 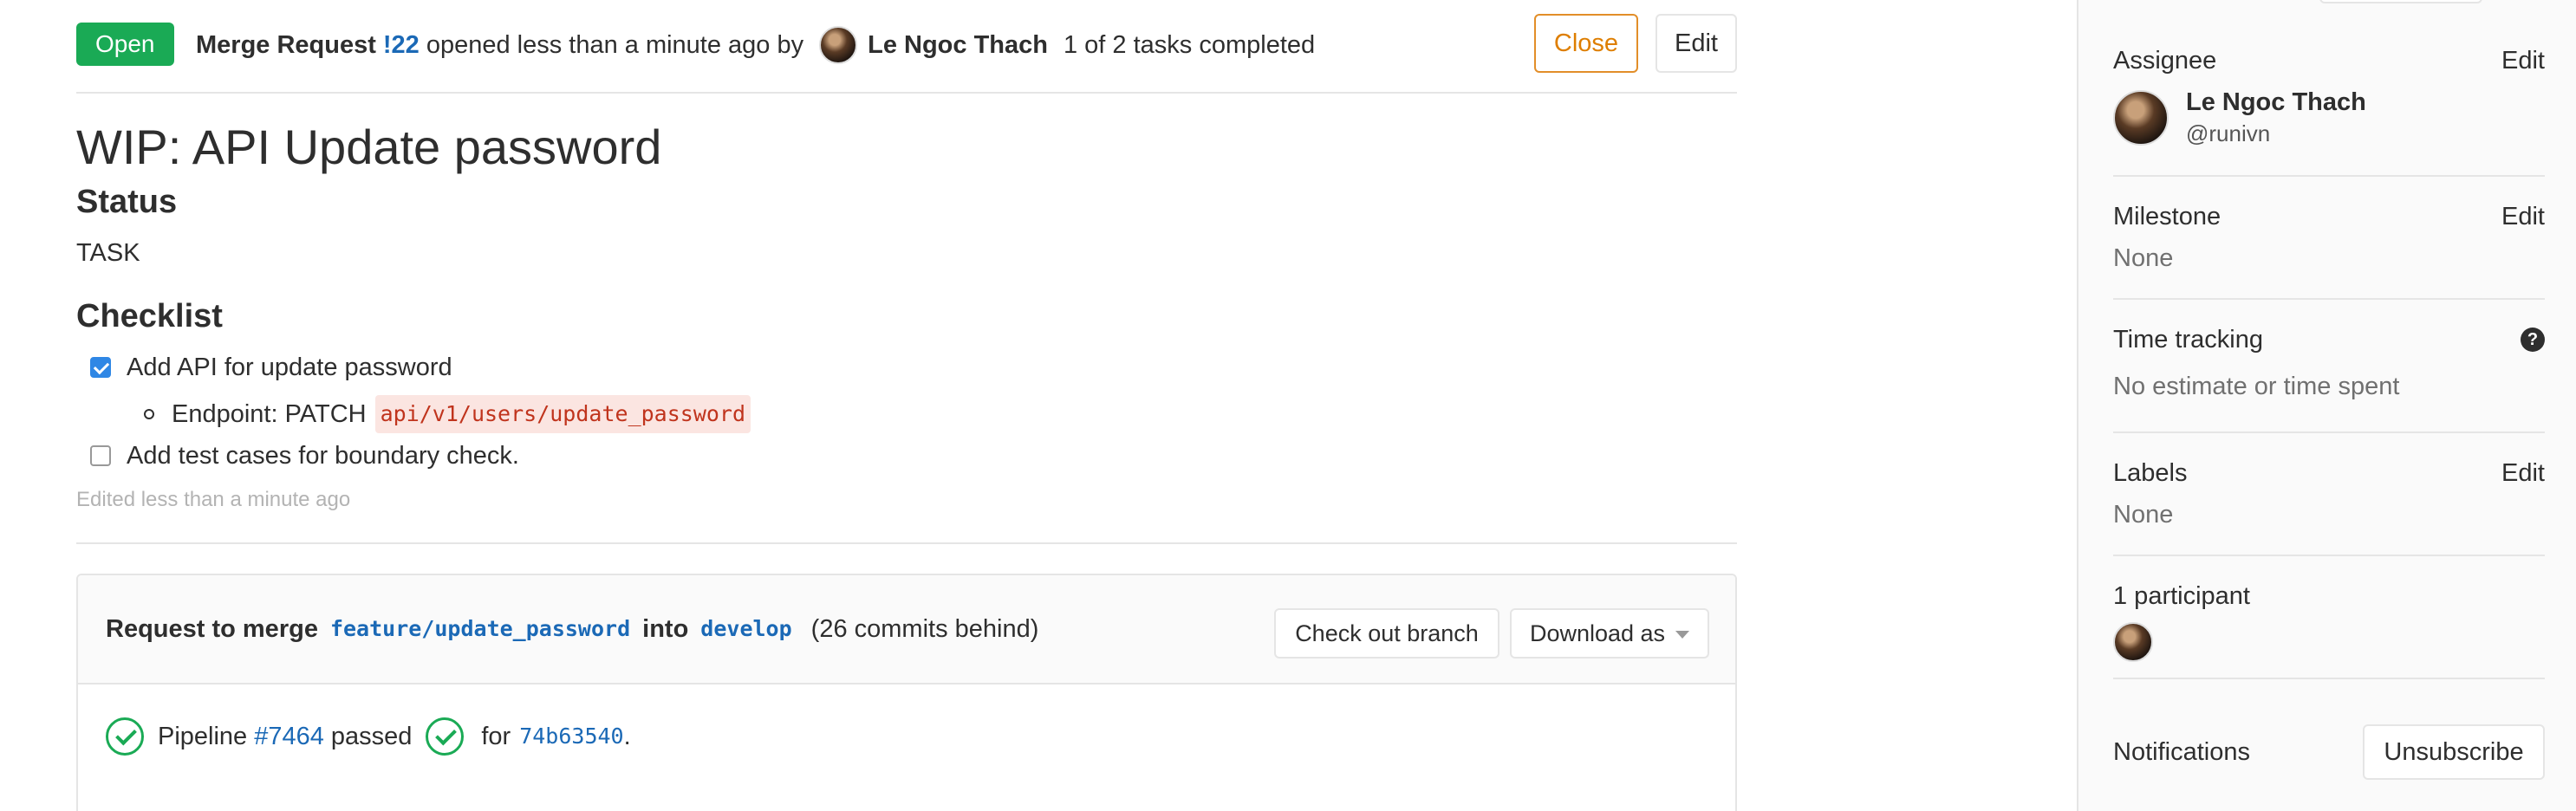 What do you see at coordinates (125, 736) in the screenshot?
I see `pipeline-passed-icon` at bounding box center [125, 736].